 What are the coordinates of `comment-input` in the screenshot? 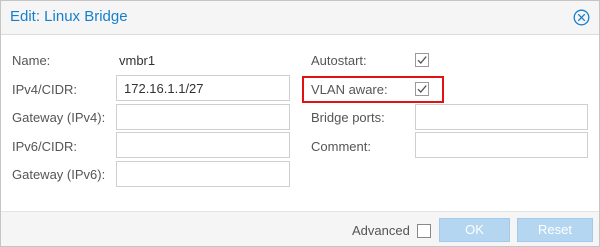 It's located at (501, 145).